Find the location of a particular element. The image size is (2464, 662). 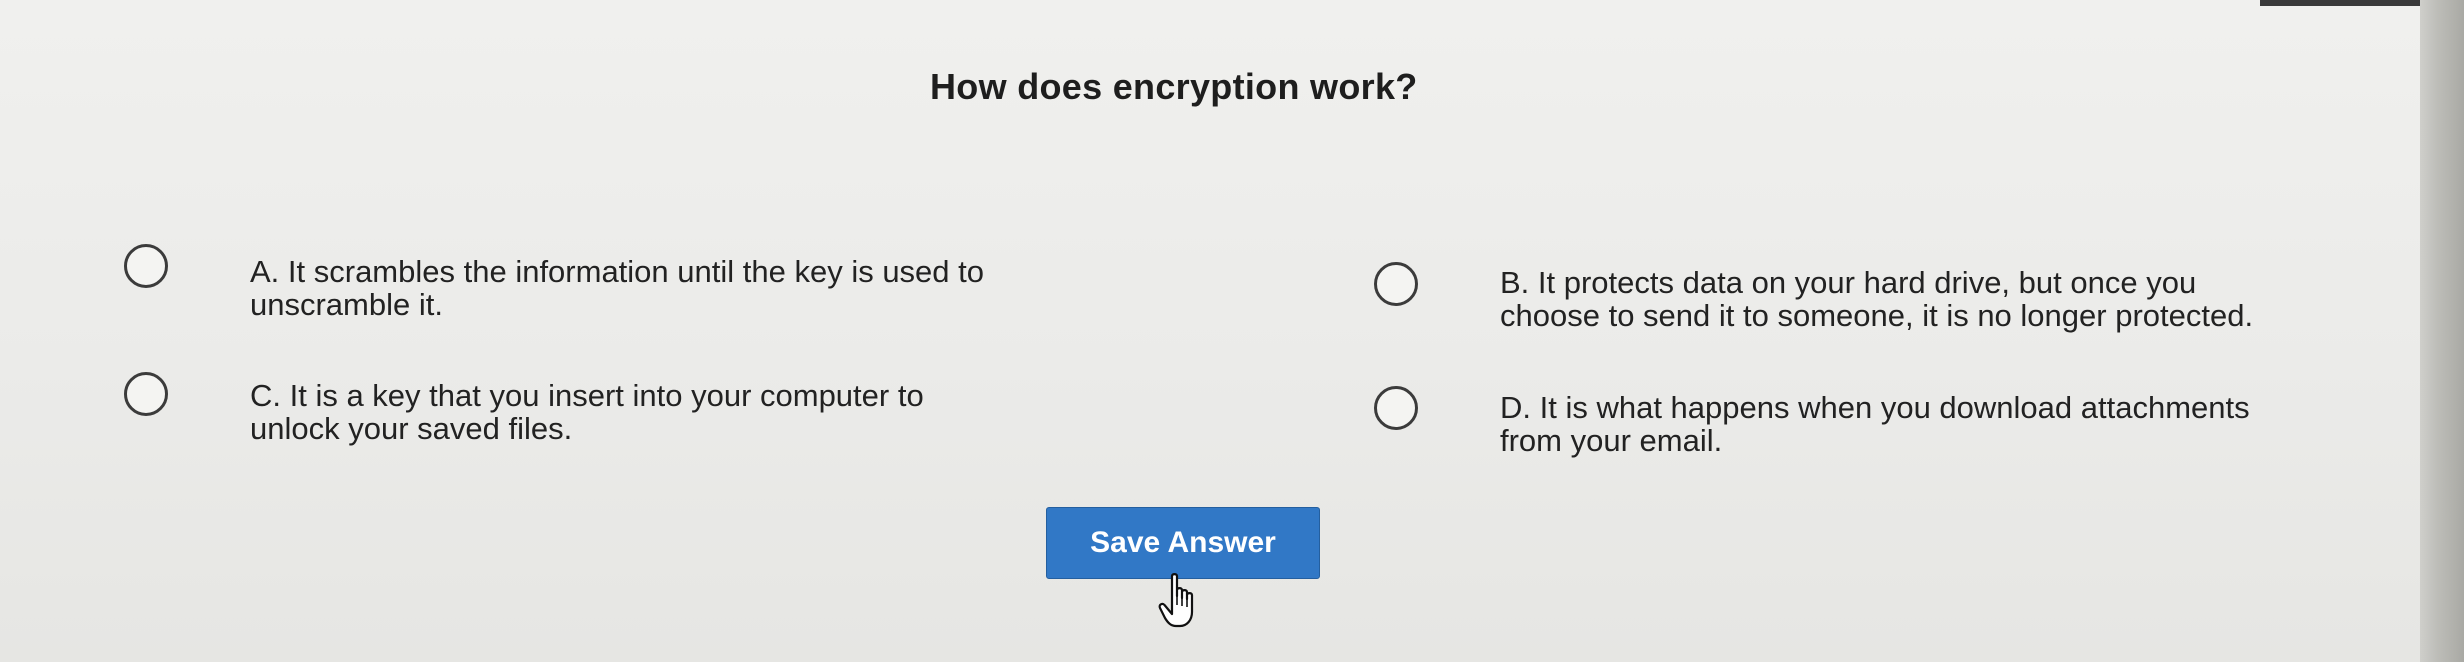

radio-button-b is located at coordinates (1396, 284).